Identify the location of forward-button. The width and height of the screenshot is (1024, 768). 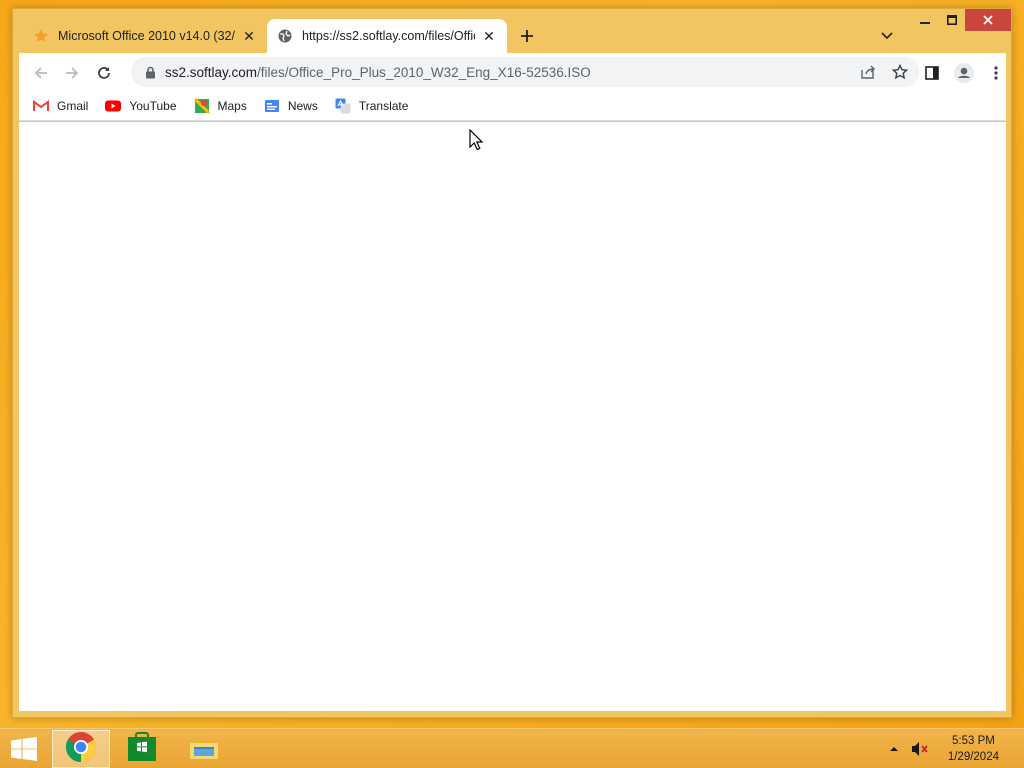
(72, 73).